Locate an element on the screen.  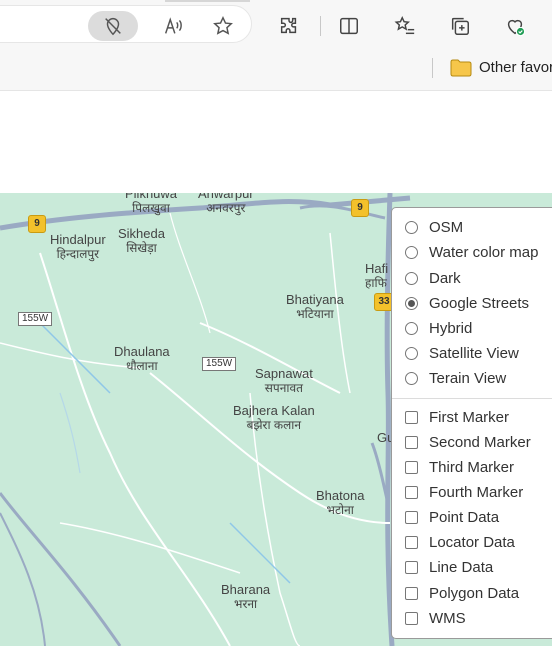
favorites-divider is located at coordinates (432, 68).